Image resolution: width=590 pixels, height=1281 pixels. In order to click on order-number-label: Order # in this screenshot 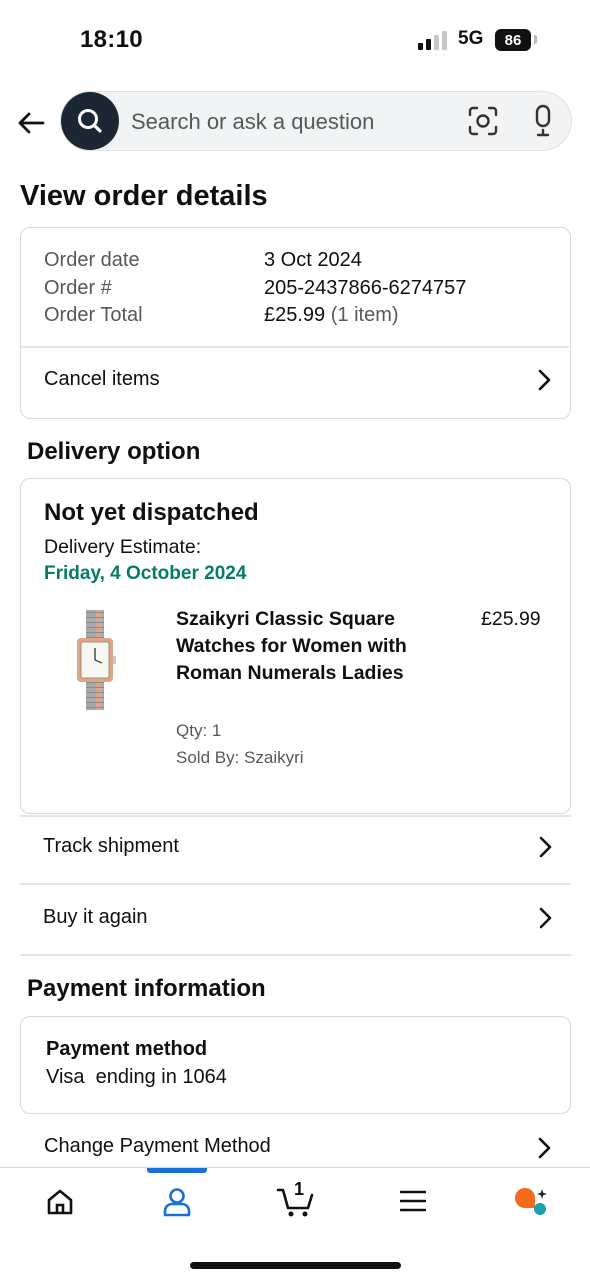, I will do `click(78, 288)`.